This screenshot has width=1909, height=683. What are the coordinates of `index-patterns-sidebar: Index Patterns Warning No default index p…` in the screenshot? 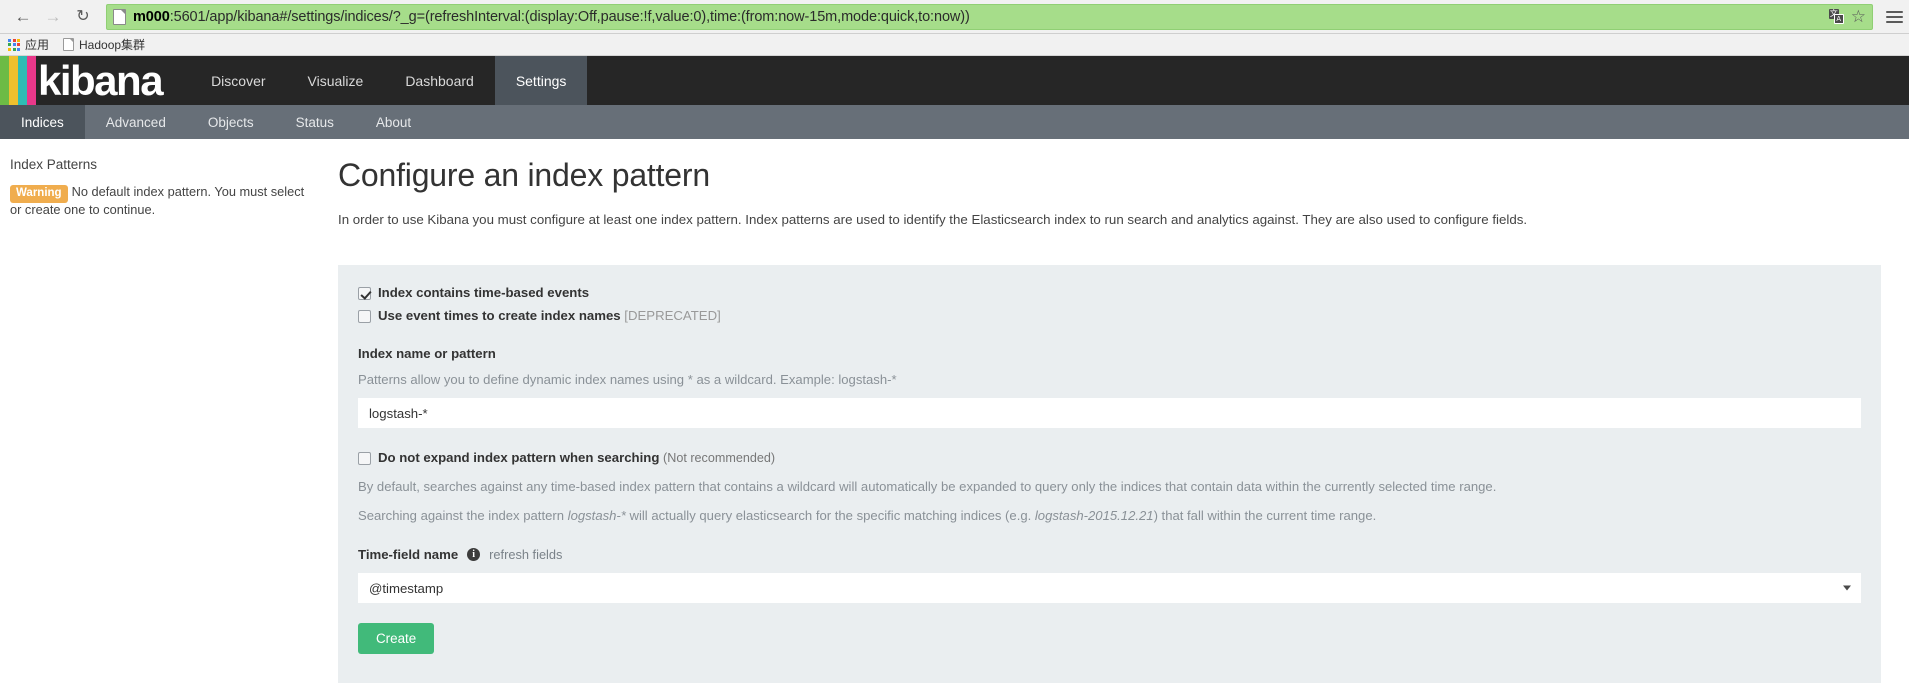 It's located at (160, 411).